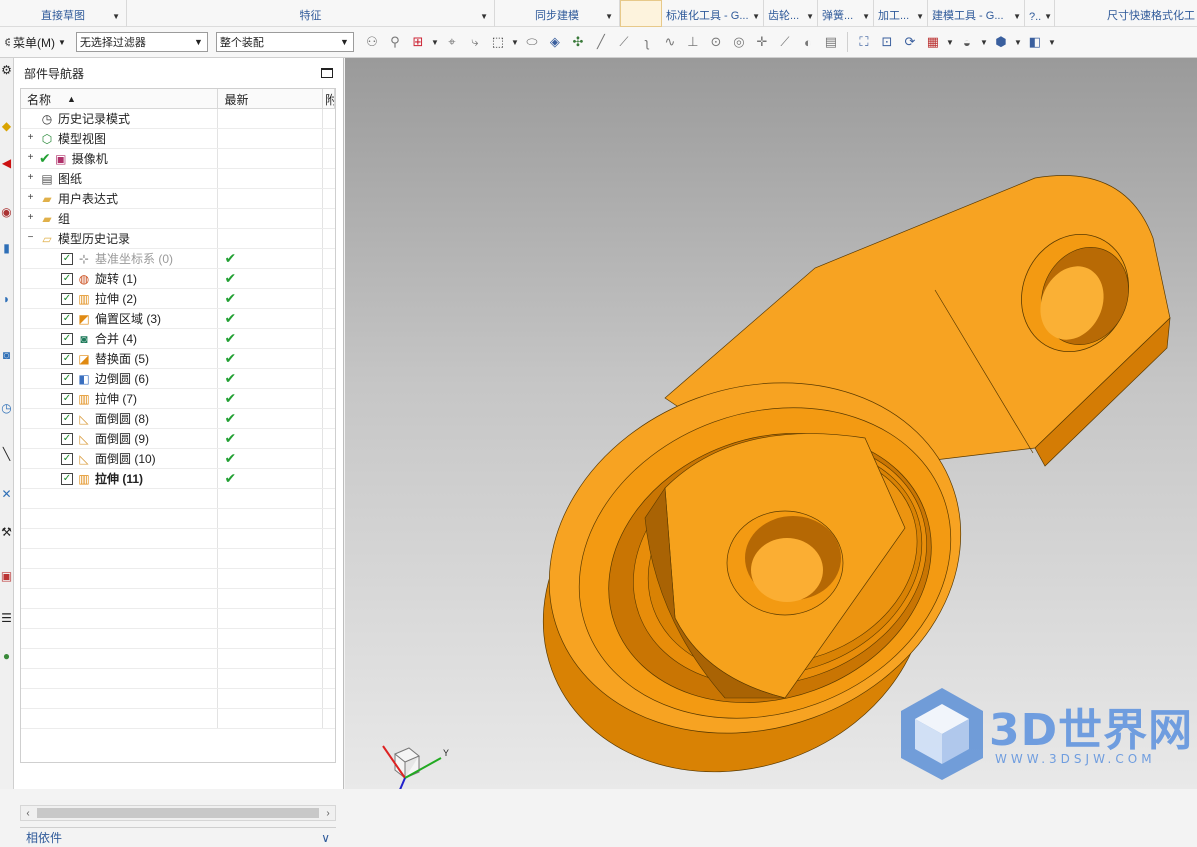 The width and height of the screenshot is (1197, 847). I want to click on zoom-window-icon: ⊡, so click(887, 42).